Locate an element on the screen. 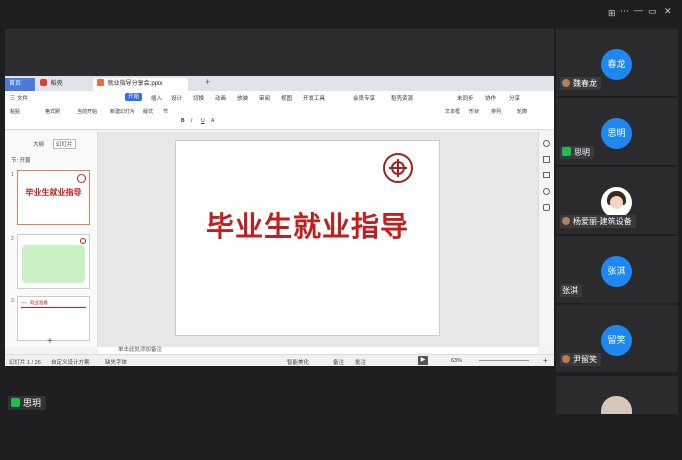 The height and width of the screenshot is (460, 682). tab-bar: 首页 稻壳 就业指导分享会.pptx + is located at coordinates (279, 83).